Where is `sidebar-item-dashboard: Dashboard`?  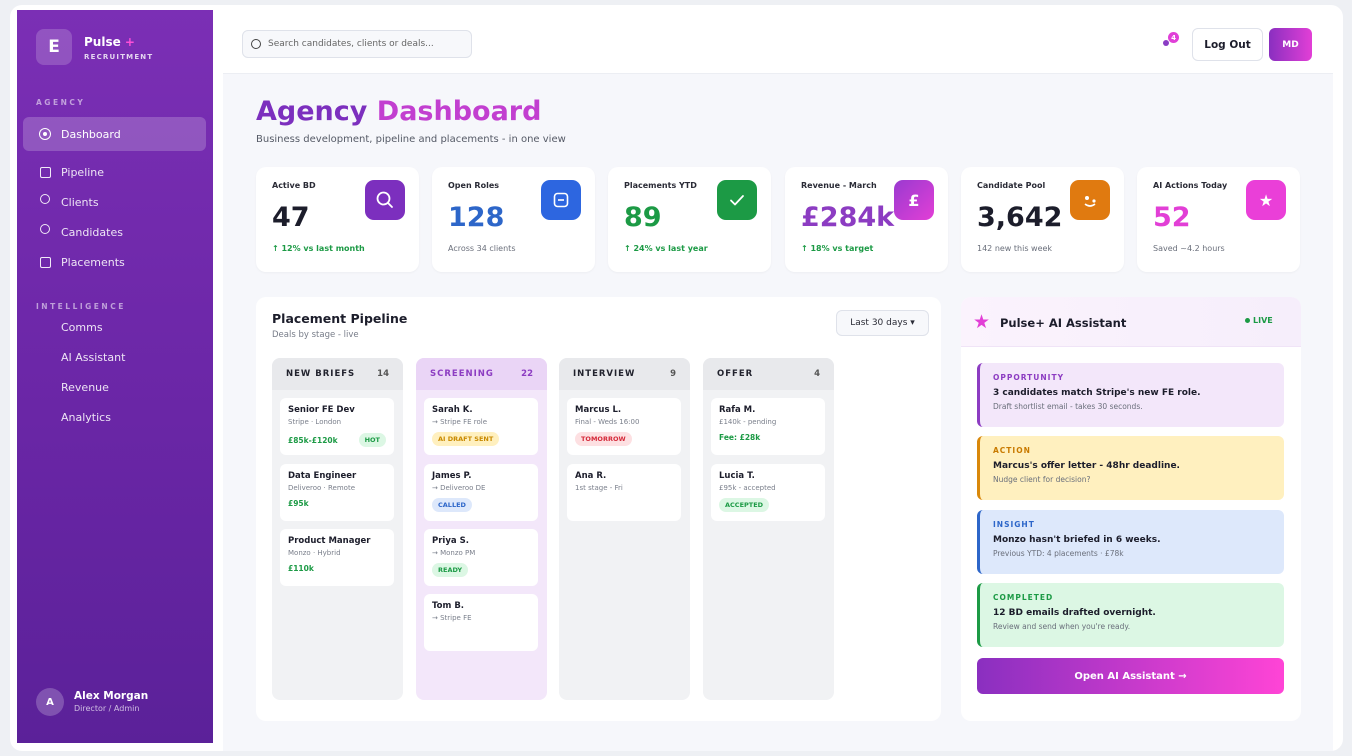 sidebar-item-dashboard: Dashboard is located at coordinates (114, 134).